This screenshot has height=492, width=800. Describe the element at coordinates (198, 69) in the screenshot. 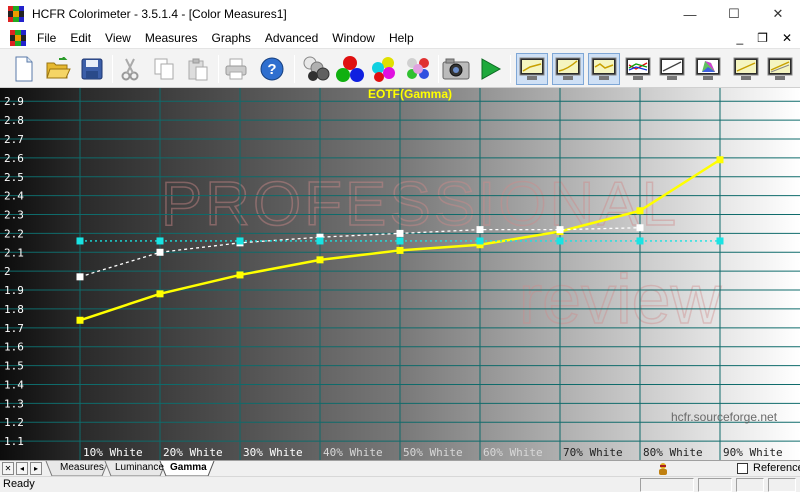

I see `paste-icon` at that location.